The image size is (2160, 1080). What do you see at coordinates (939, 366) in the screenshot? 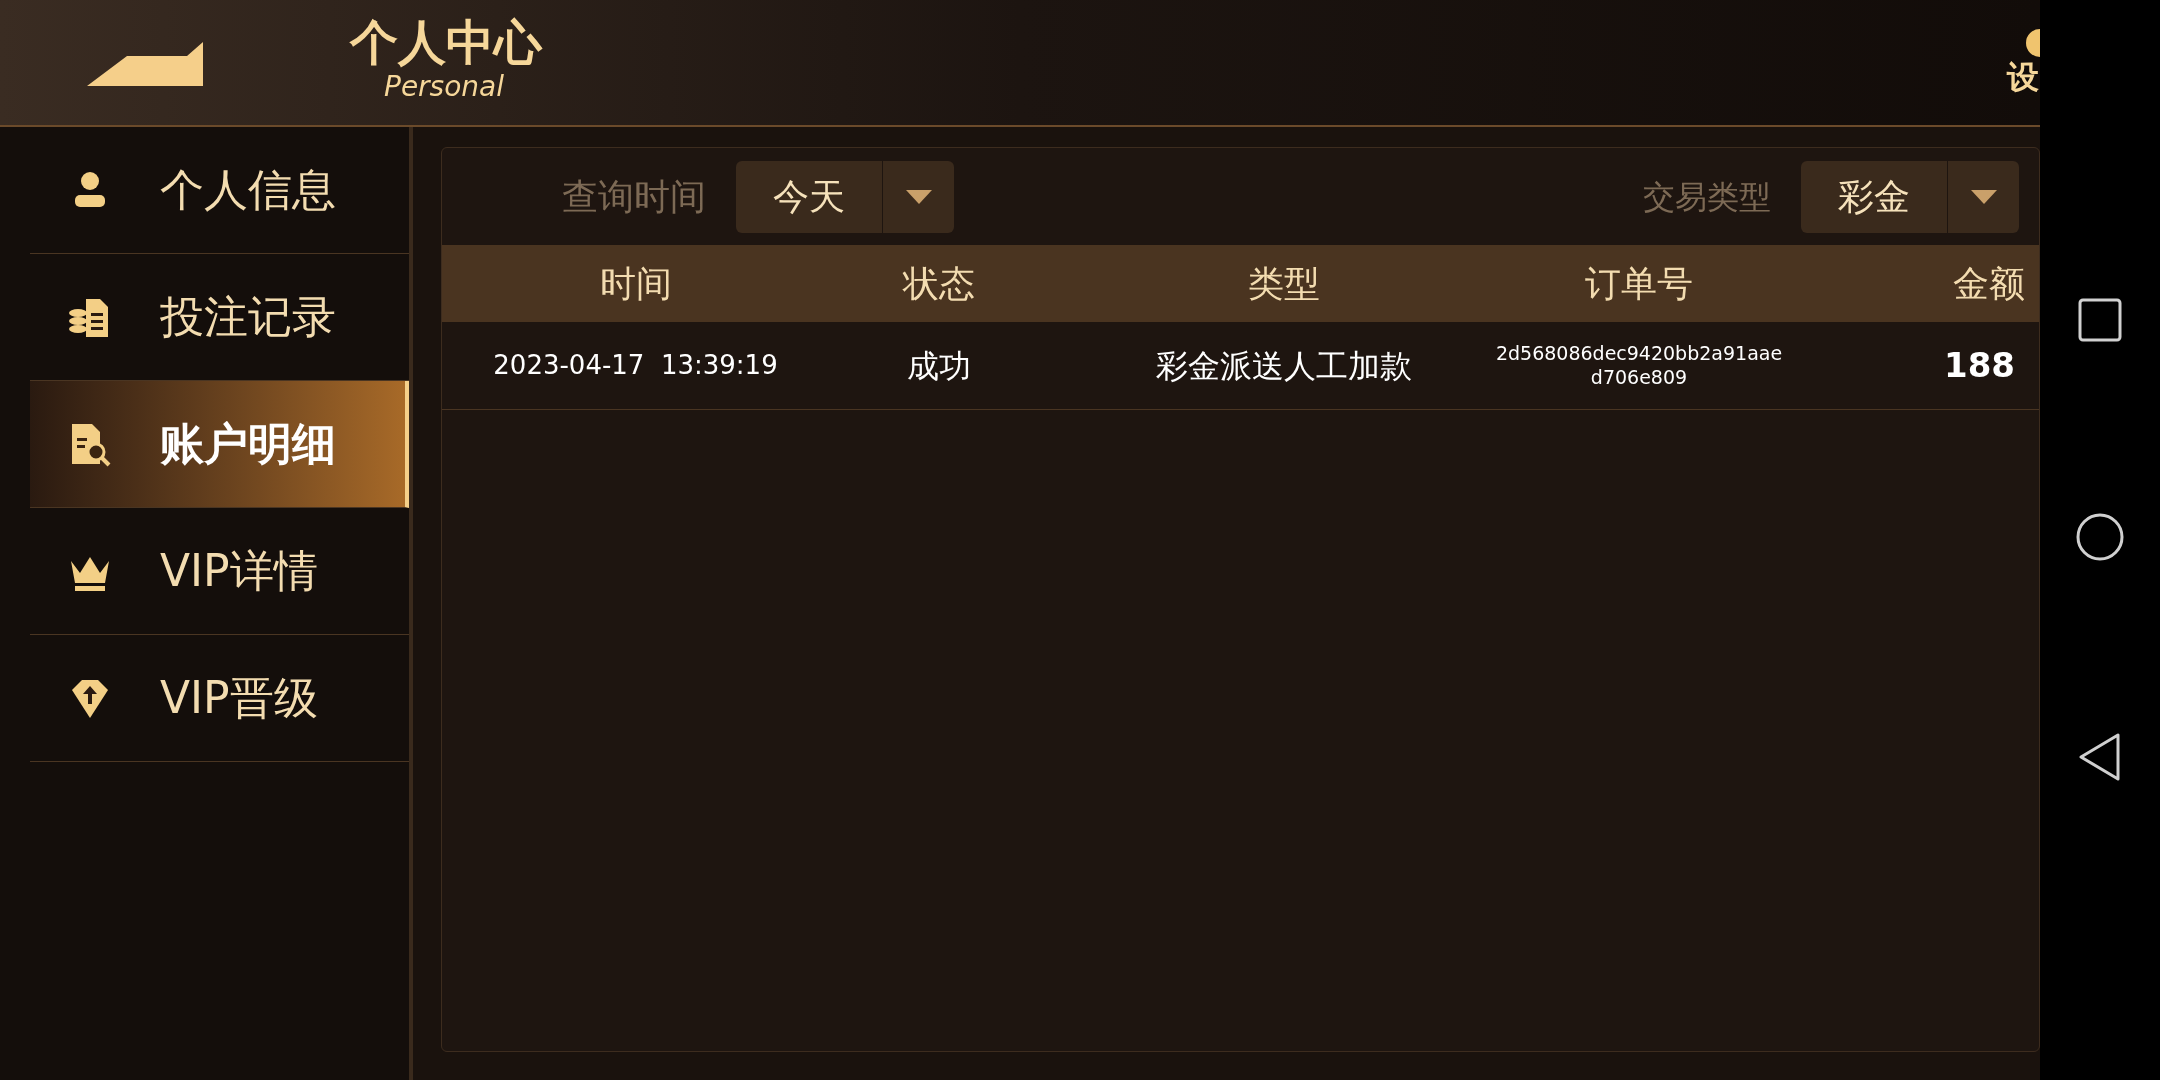
I see `table-cell-text: 成功` at bounding box center [939, 366].